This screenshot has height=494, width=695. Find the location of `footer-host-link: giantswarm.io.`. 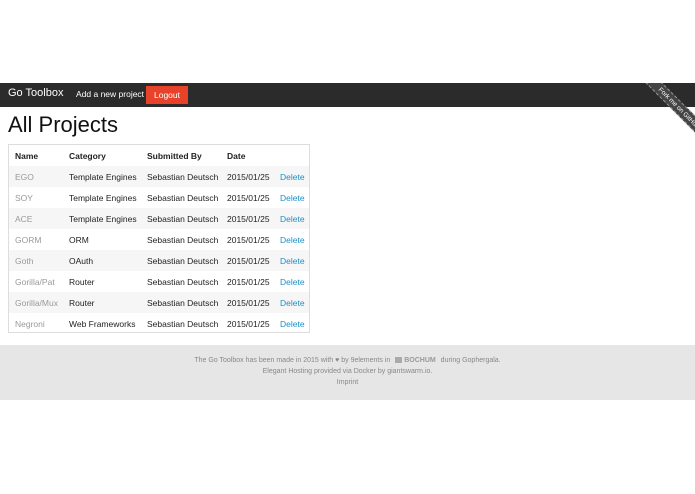

footer-host-link: giantswarm.io. is located at coordinates (409, 371).